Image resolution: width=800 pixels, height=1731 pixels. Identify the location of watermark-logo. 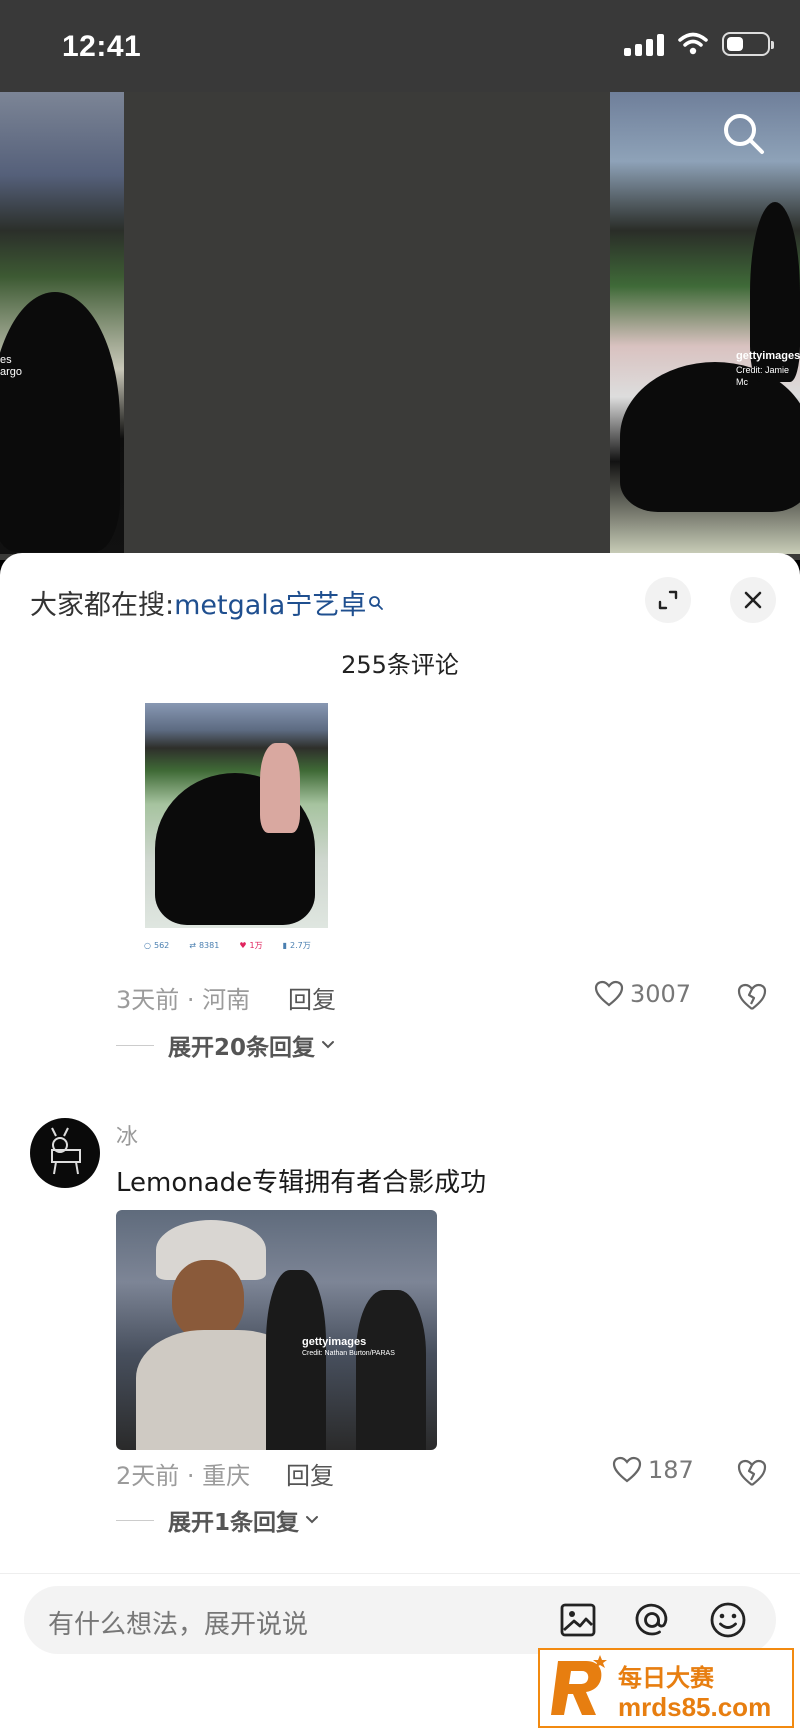
(579, 1685).